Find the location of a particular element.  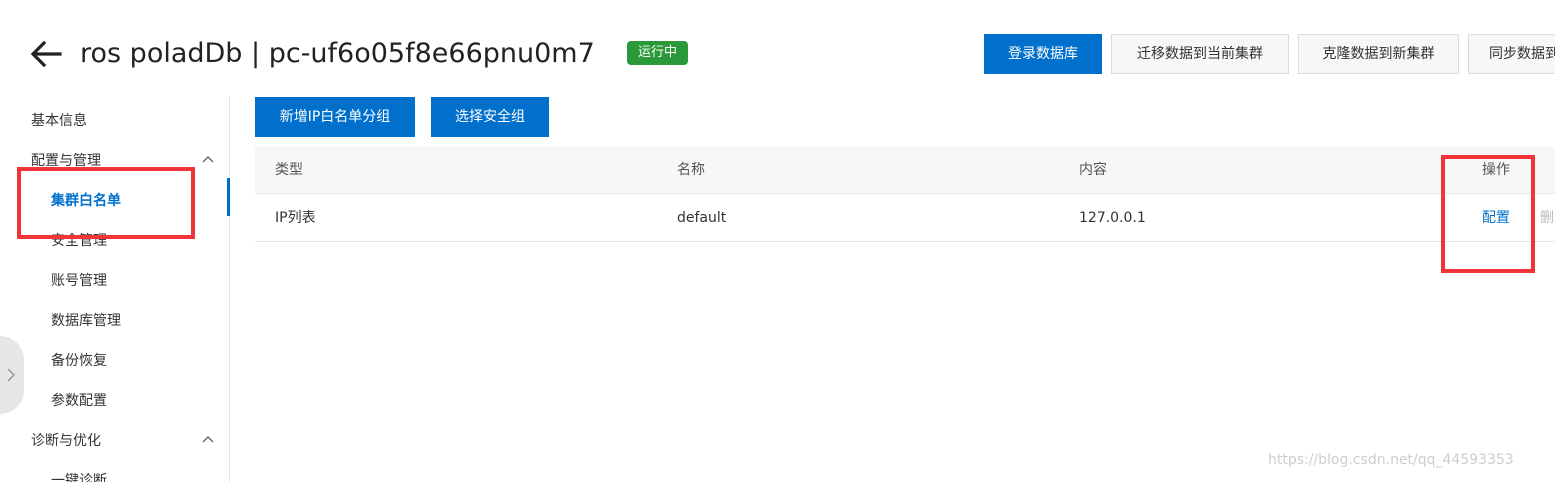

column-header-name: 名称 is located at coordinates (691, 170).